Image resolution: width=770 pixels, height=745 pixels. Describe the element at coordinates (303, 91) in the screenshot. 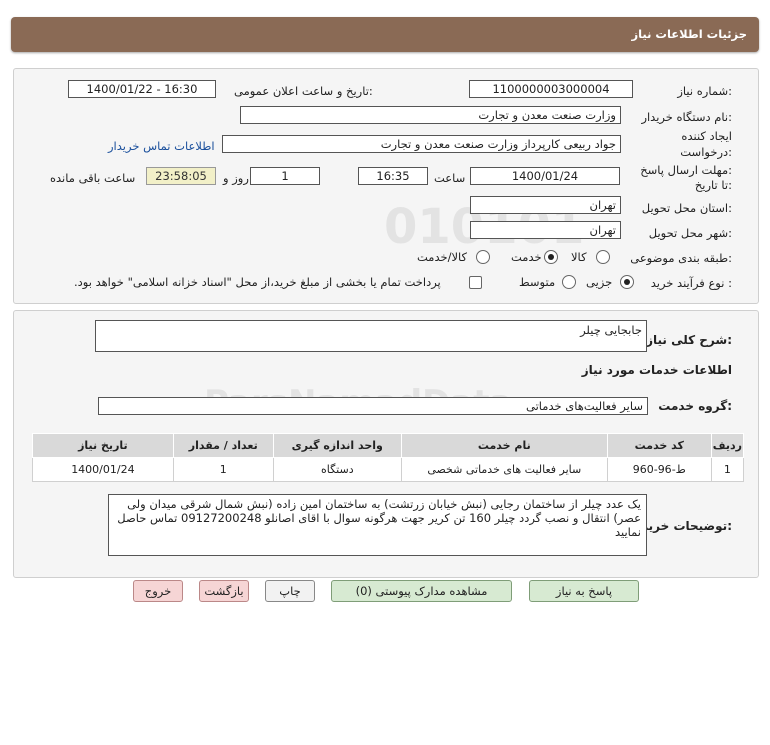

I see `announce-label: تاریخ و ساعت اعلان عمومی:` at that location.